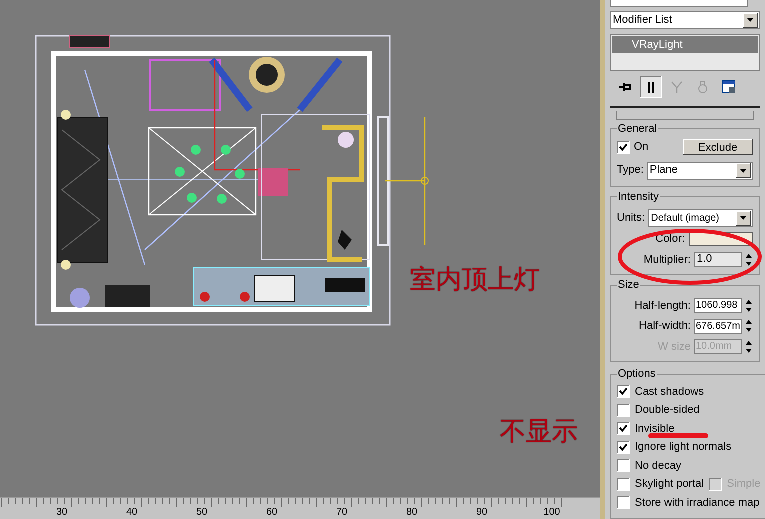 This screenshot has width=765, height=519. I want to click on pipe-icon, so click(651, 87).